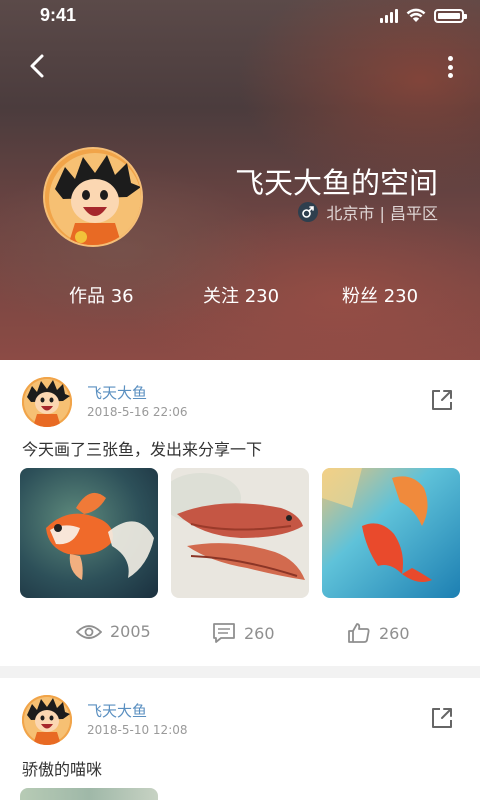  I want to click on comments-count: 260, so click(243, 633).